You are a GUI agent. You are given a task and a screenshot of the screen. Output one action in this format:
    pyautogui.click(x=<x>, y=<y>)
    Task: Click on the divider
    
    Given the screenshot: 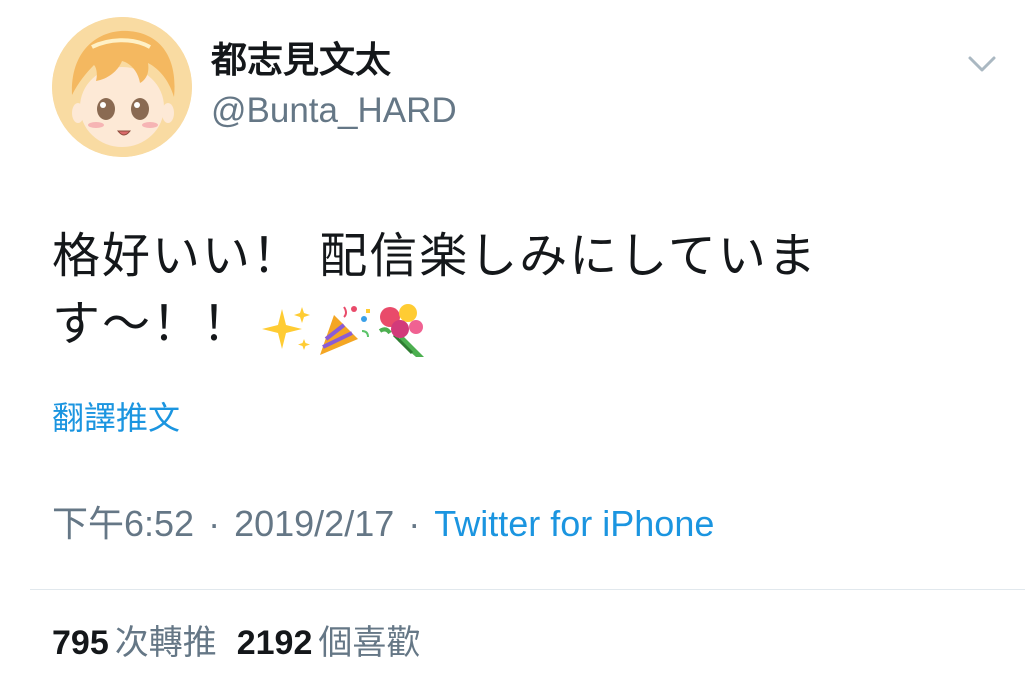 What is the action you would take?
    pyautogui.click(x=527, y=589)
    